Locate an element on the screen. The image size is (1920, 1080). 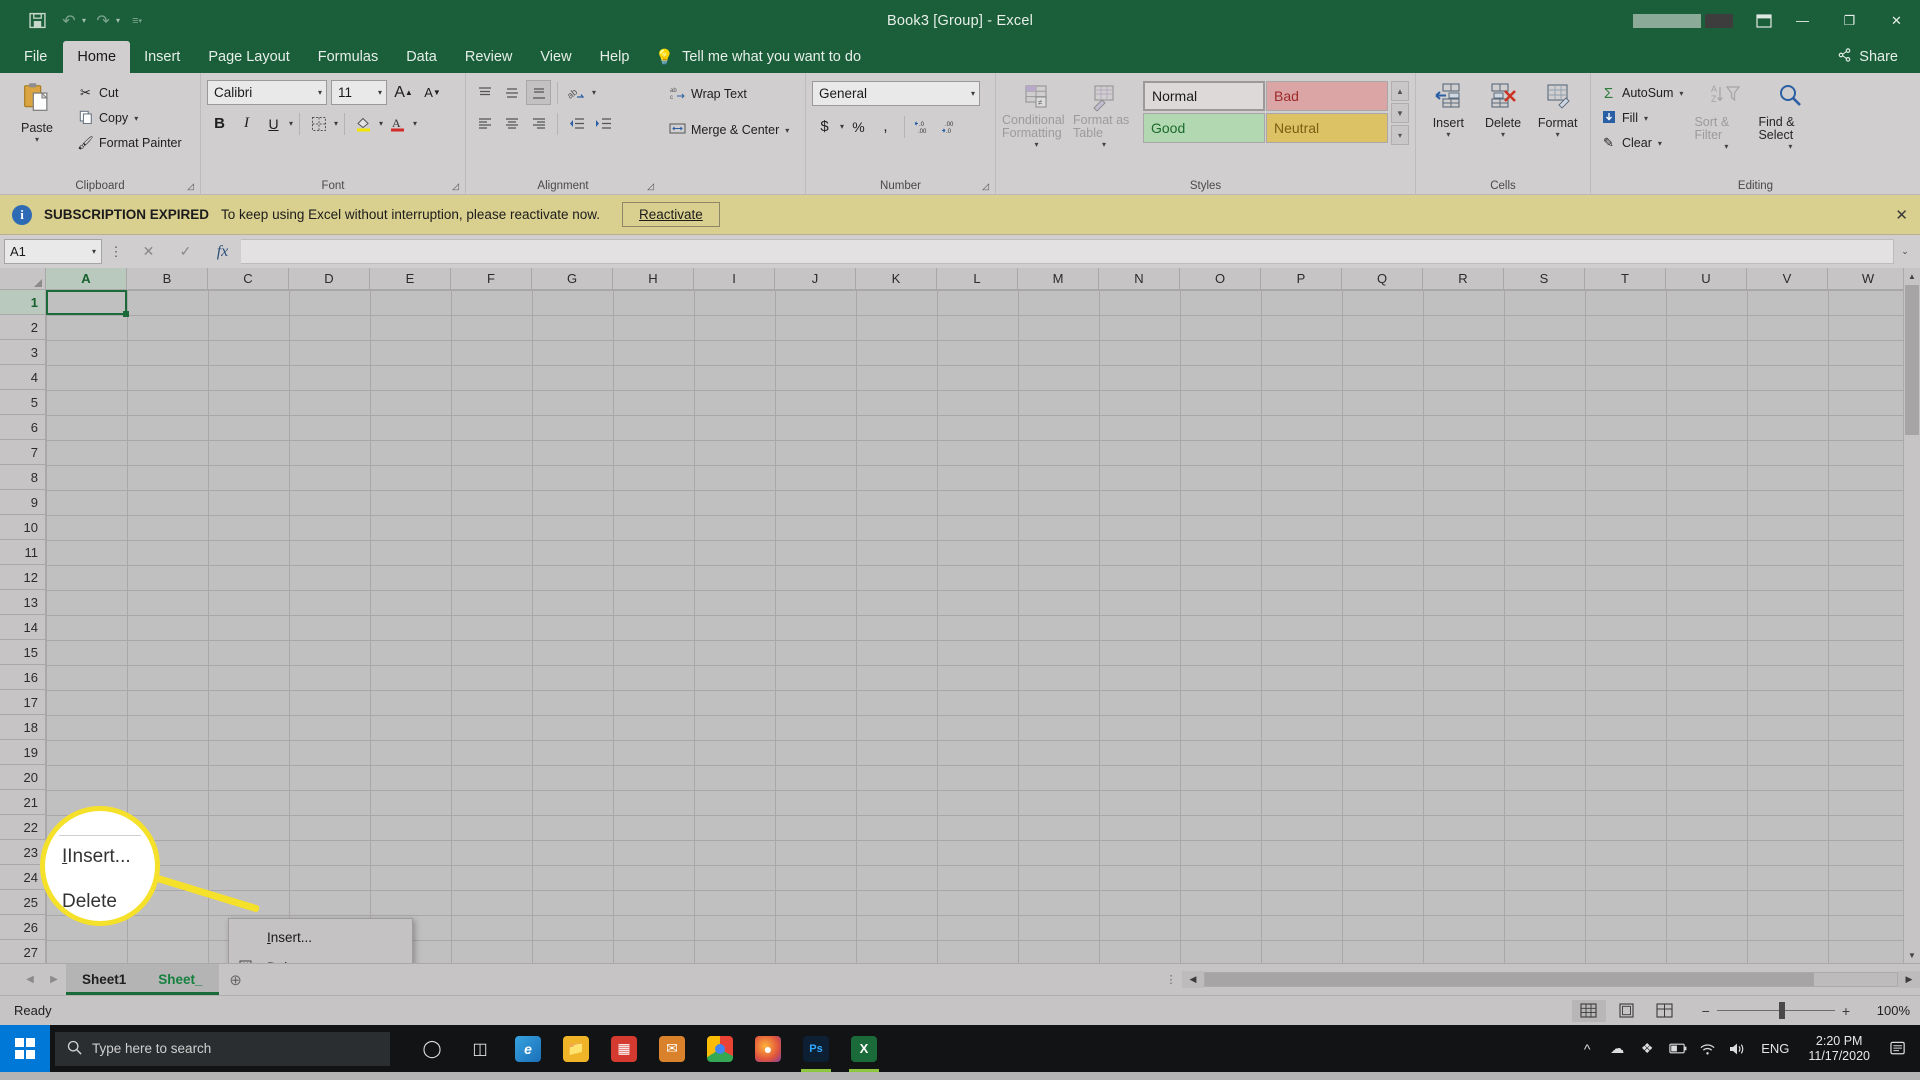
page-break-preview-button is located at coordinates (1665, 1011).